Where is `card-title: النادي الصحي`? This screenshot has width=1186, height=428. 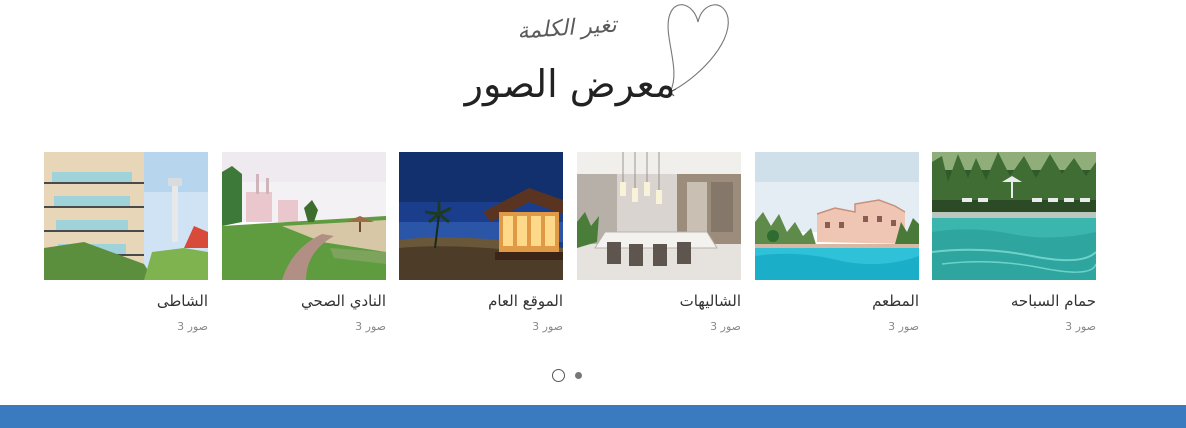 card-title: النادي الصحي is located at coordinates (304, 301).